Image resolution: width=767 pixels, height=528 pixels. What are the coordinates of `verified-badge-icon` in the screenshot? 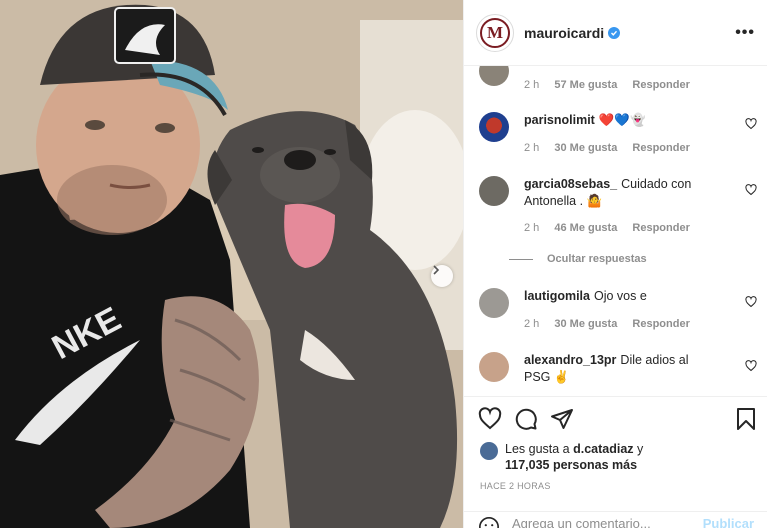 It's located at (614, 32).